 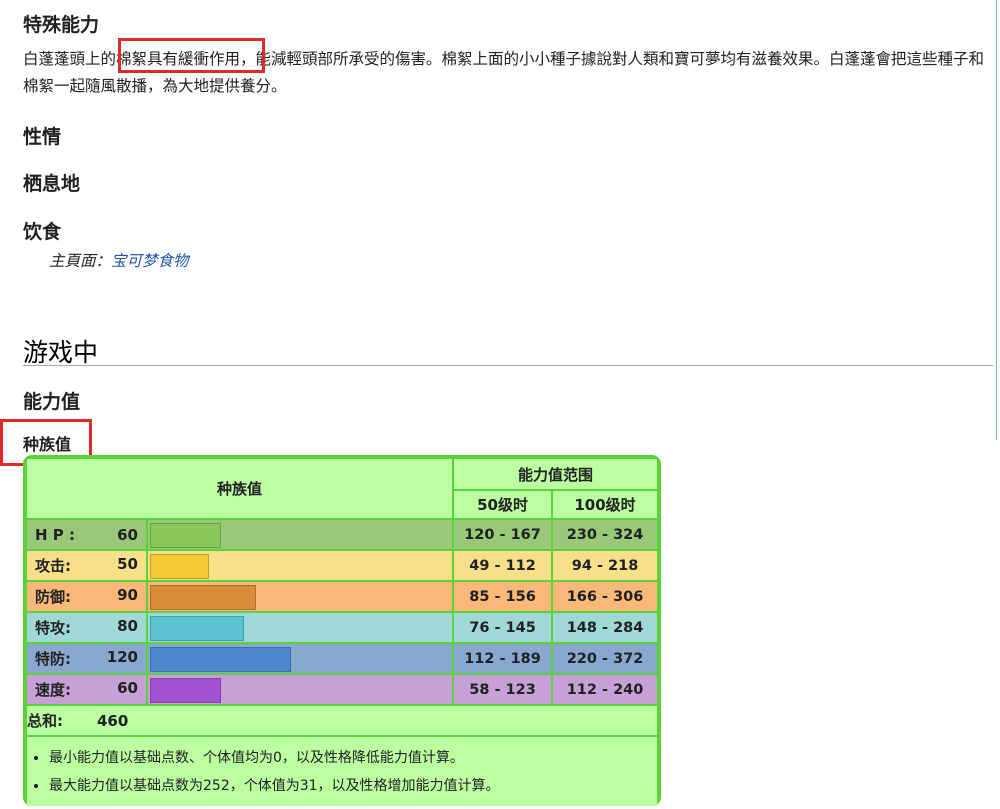 I want to click on stat-name-value-cell: 特攻: 80, so click(x=87, y=627).